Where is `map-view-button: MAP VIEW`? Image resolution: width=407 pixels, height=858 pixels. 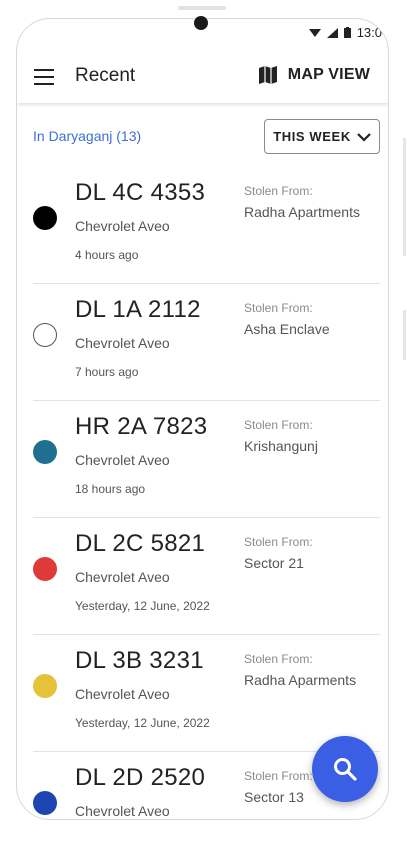
map-view-button: MAP VIEW is located at coordinates (314, 75).